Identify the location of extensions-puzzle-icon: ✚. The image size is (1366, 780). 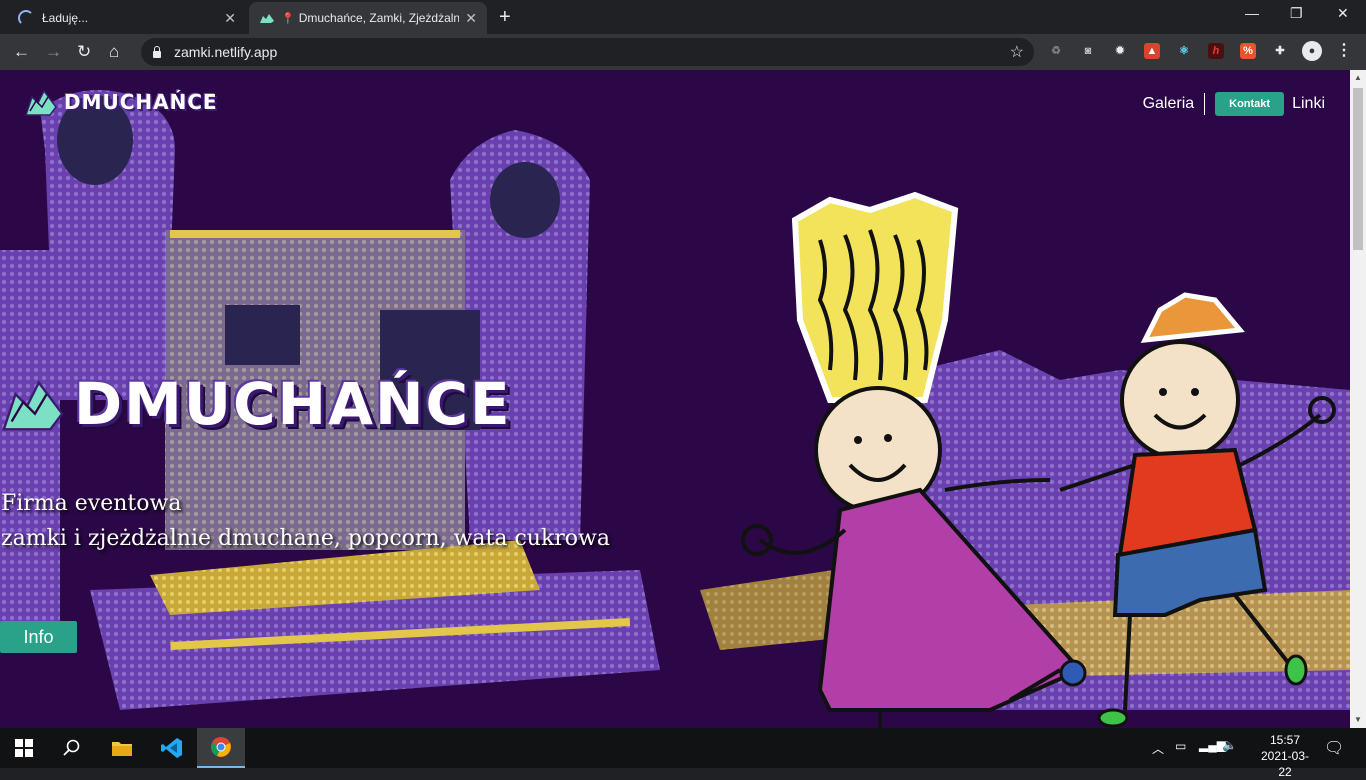
(1280, 51).